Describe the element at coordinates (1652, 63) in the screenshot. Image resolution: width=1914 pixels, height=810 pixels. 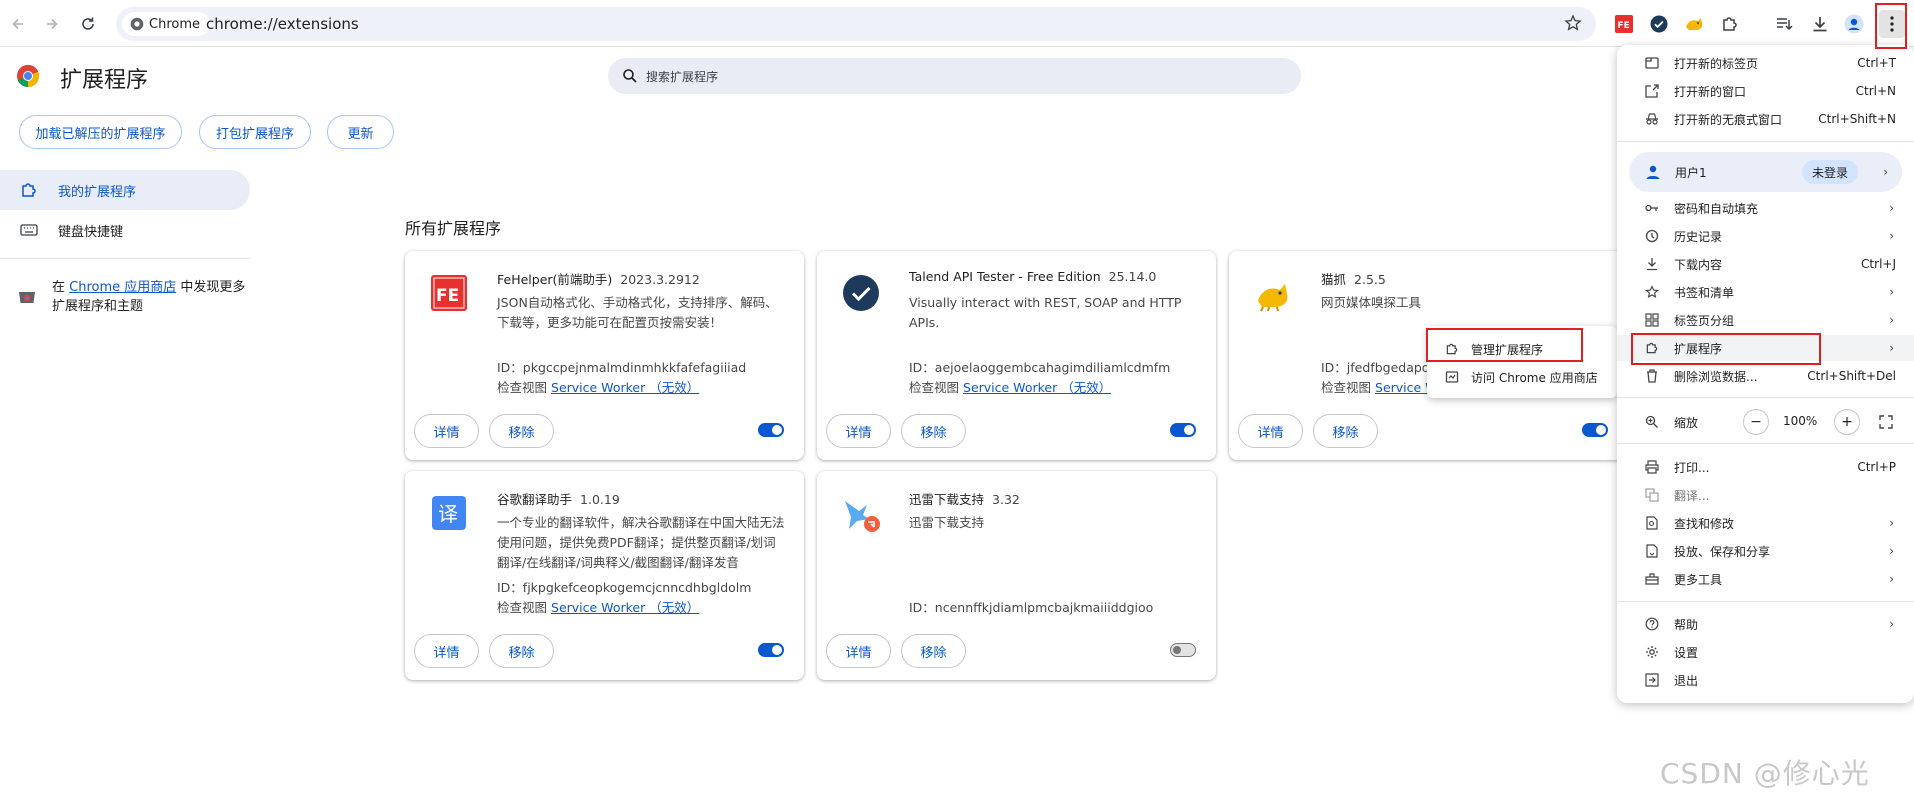
I see `new-tab-icon` at that location.